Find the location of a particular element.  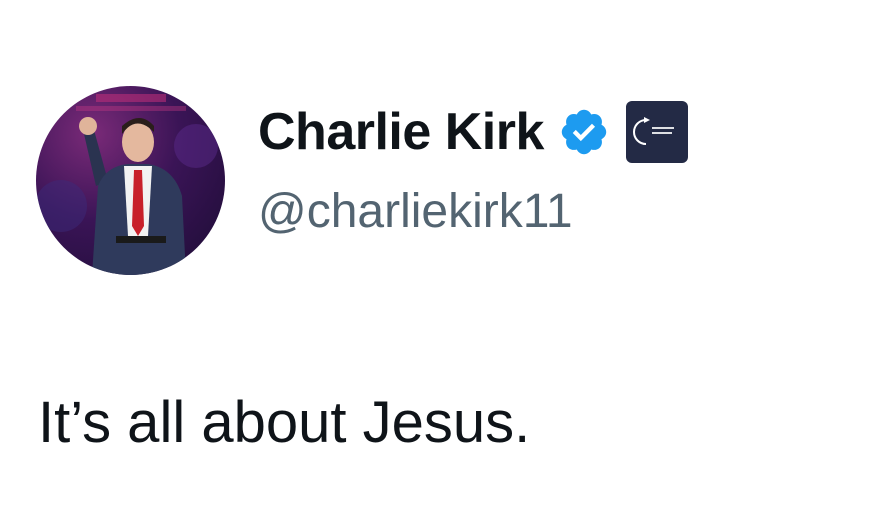

turning-point-usa-logo is located at coordinates (653, 131).